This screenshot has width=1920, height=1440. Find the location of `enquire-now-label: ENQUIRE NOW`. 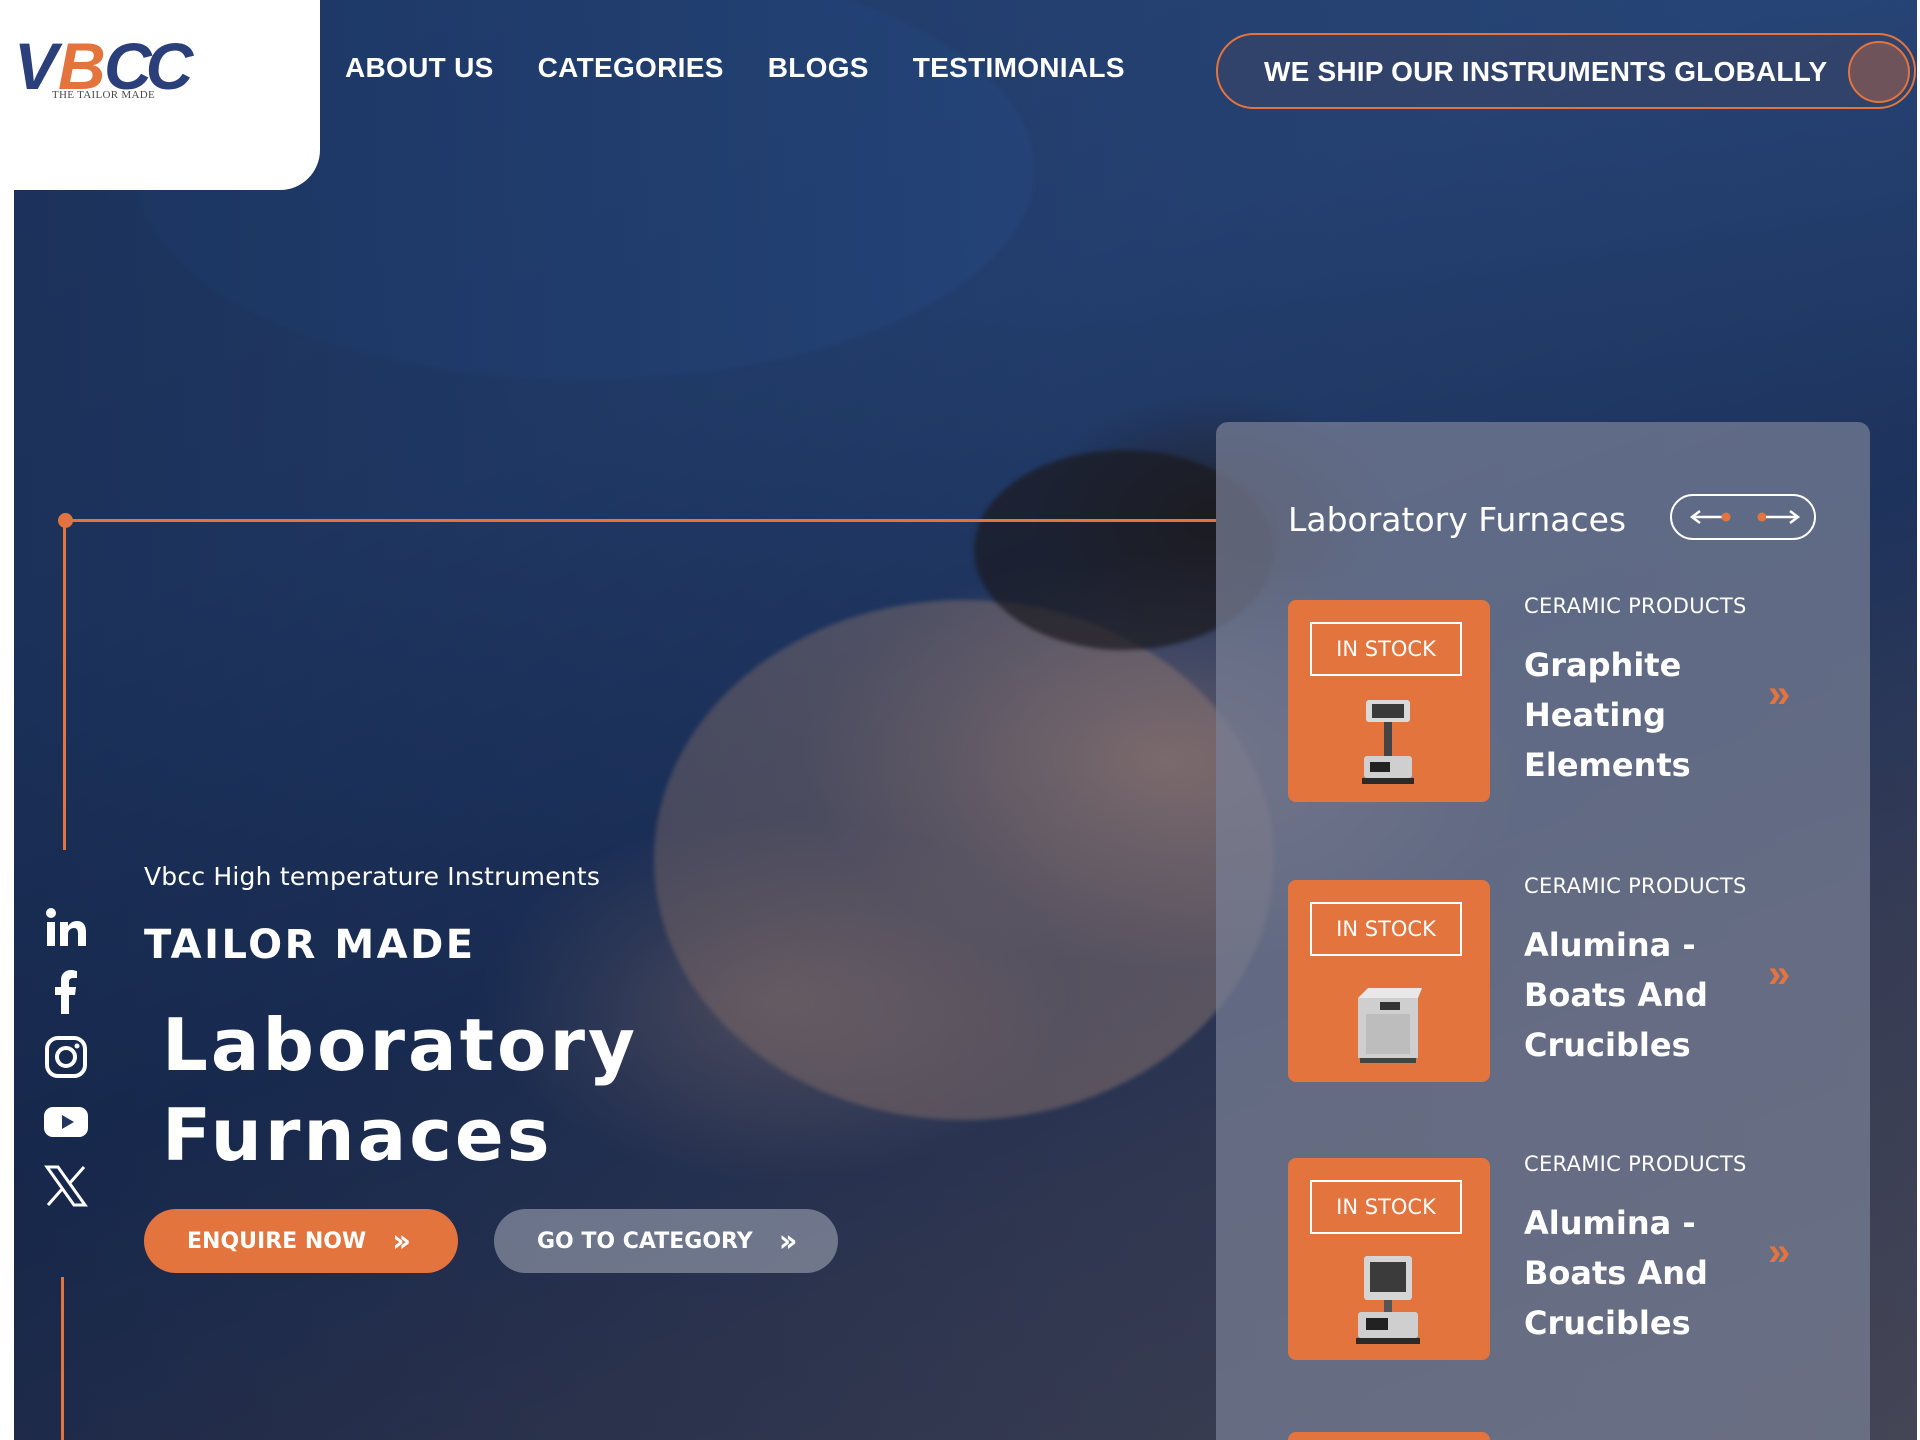

enquire-now-label: ENQUIRE NOW is located at coordinates (277, 1241).